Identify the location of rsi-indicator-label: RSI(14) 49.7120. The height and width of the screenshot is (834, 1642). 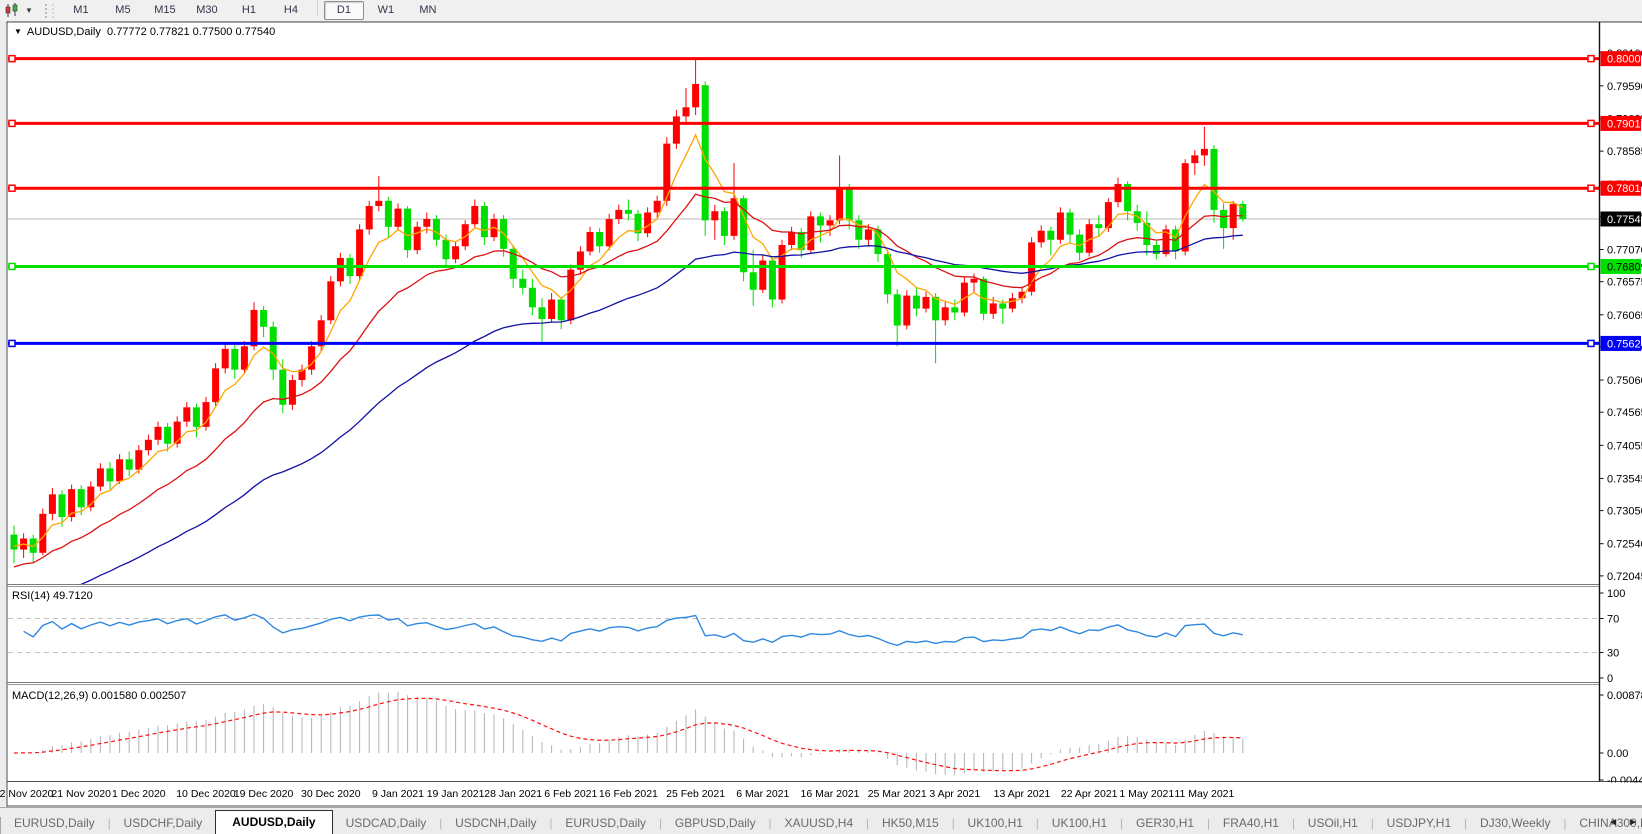
(52, 596).